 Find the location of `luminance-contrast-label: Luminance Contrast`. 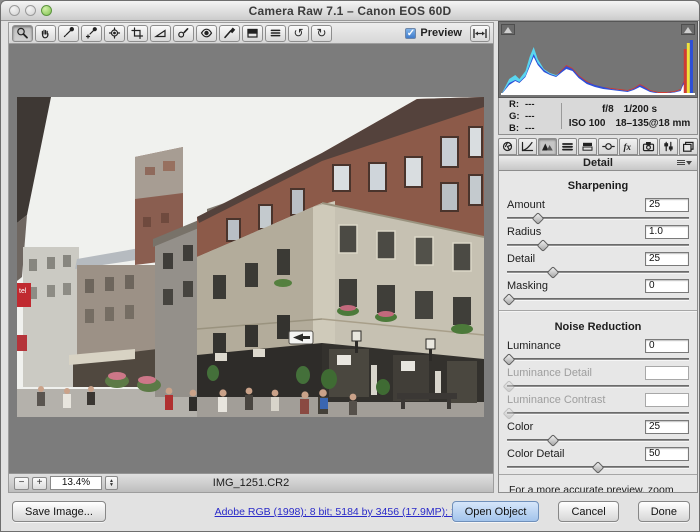

luminance-contrast-label: Luminance Contrast is located at coordinates (556, 400).